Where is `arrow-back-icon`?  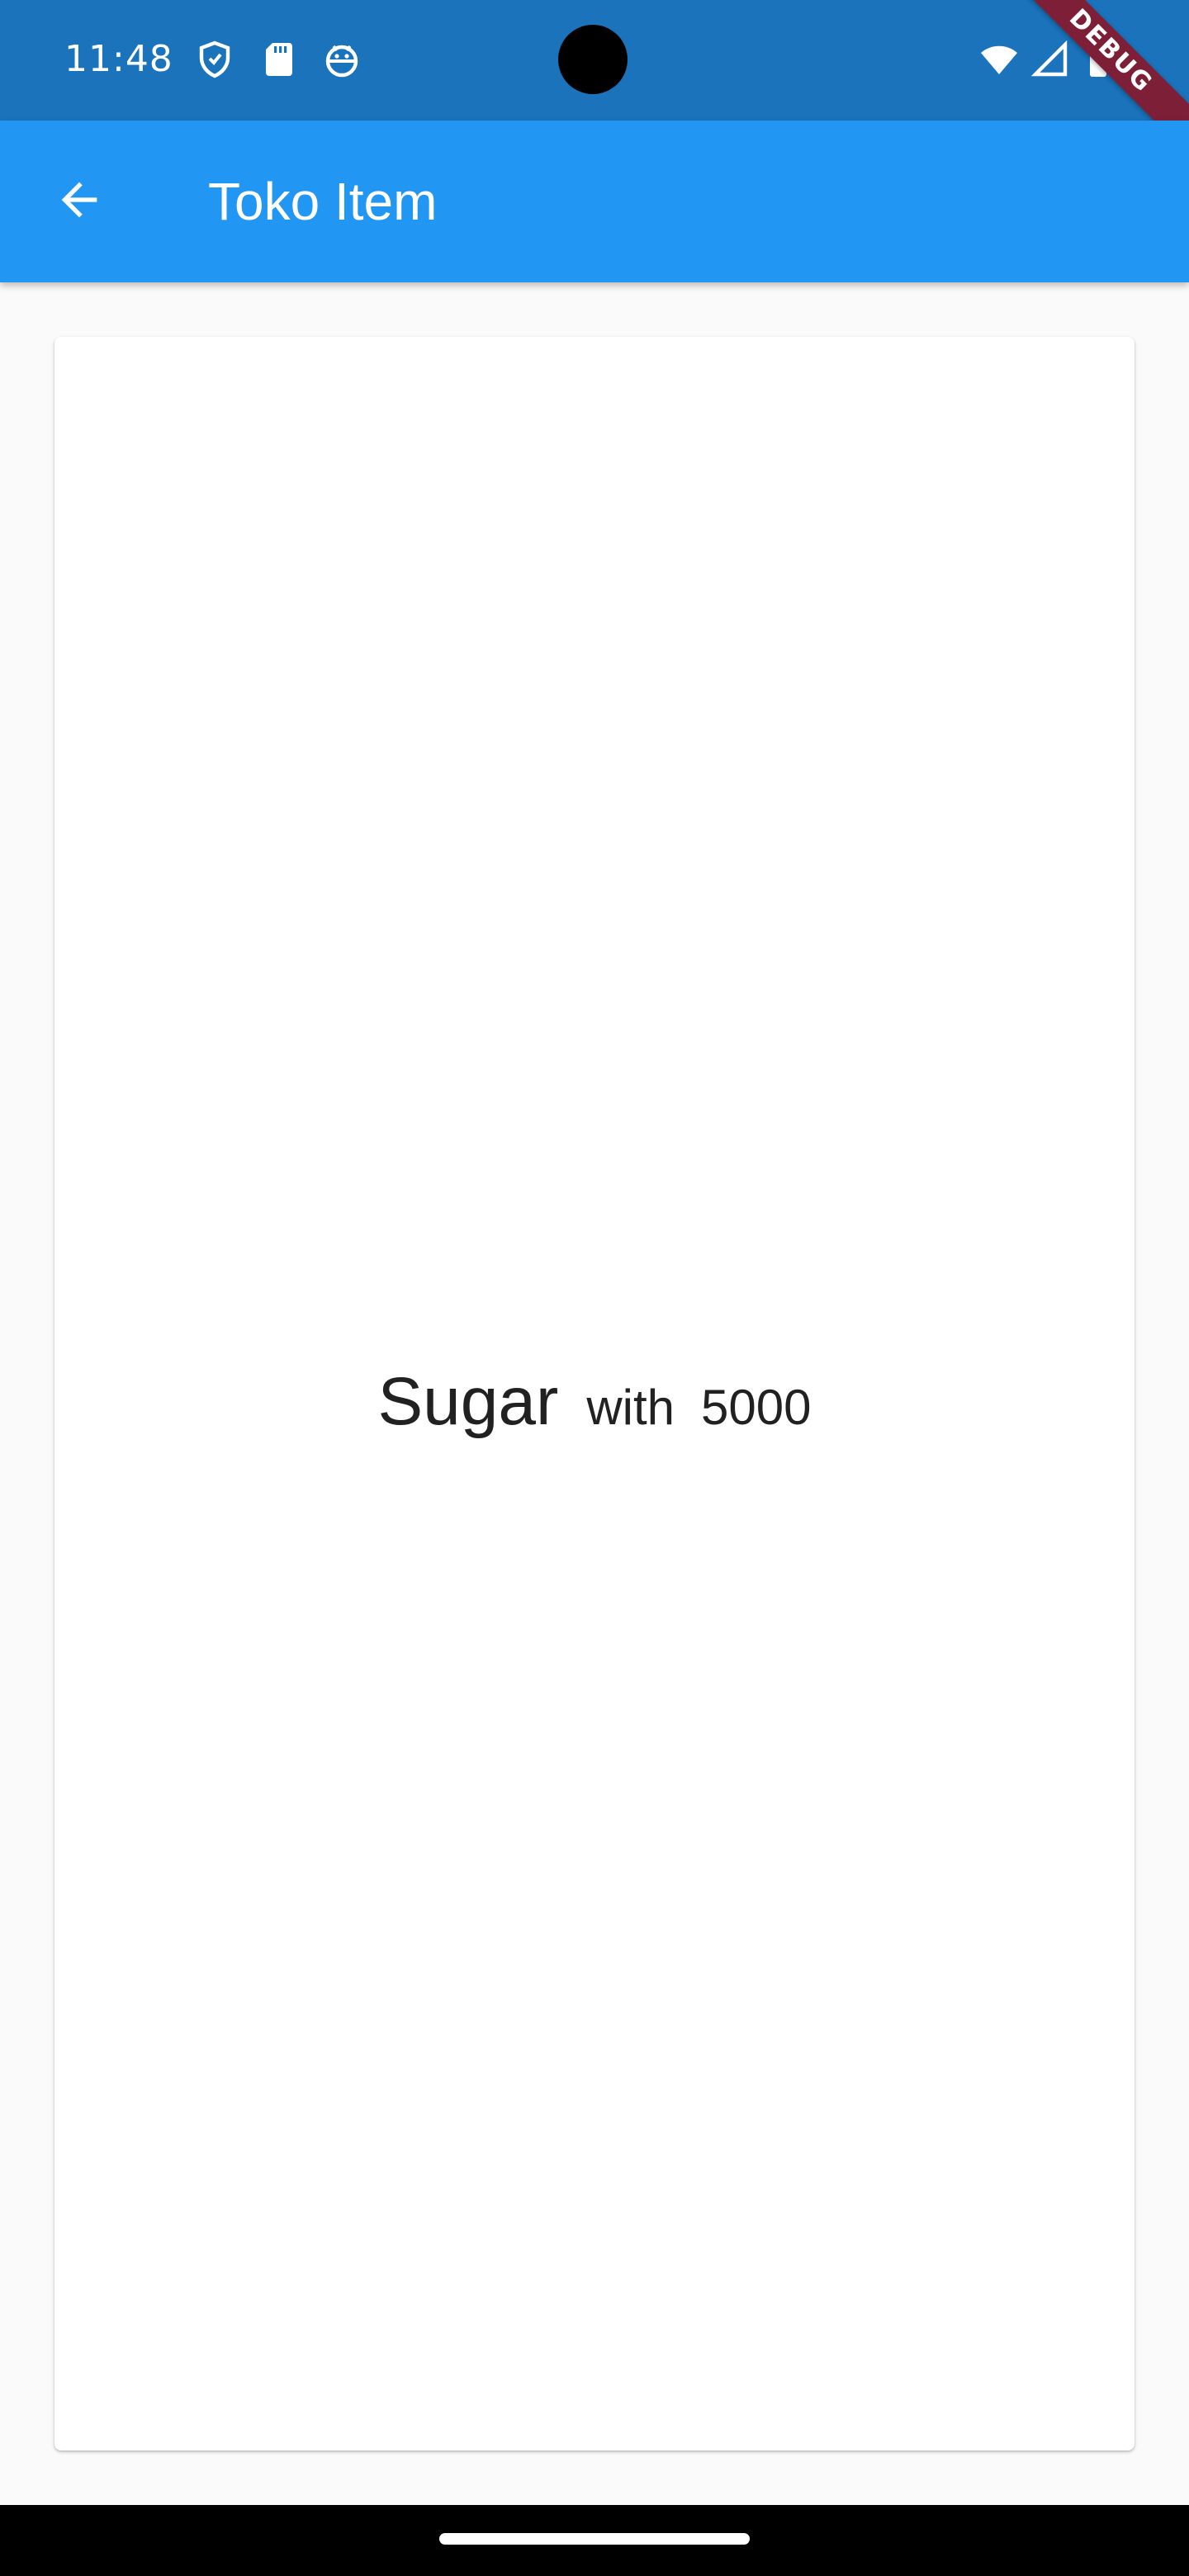 arrow-back-icon is located at coordinates (79, 201).